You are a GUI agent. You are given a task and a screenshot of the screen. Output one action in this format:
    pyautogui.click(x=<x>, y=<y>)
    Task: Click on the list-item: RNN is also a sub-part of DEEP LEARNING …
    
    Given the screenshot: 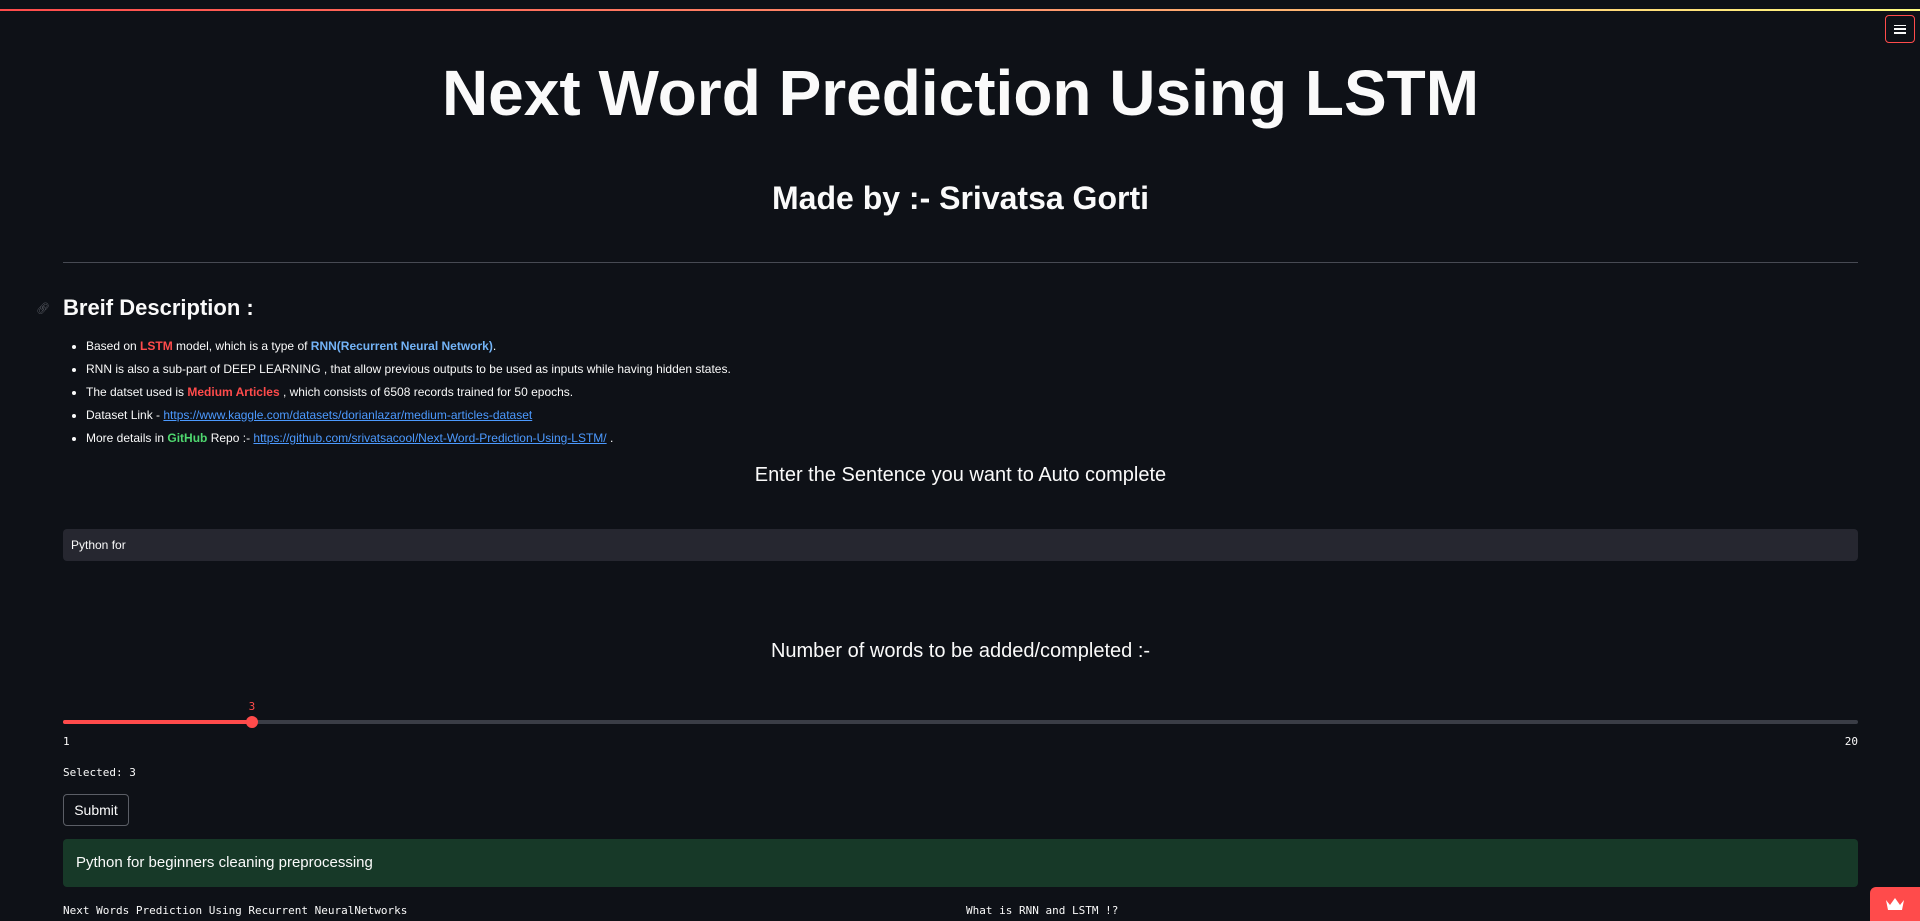 What is the action you would take?
    pyautogui.click(x=486, y=369)
    